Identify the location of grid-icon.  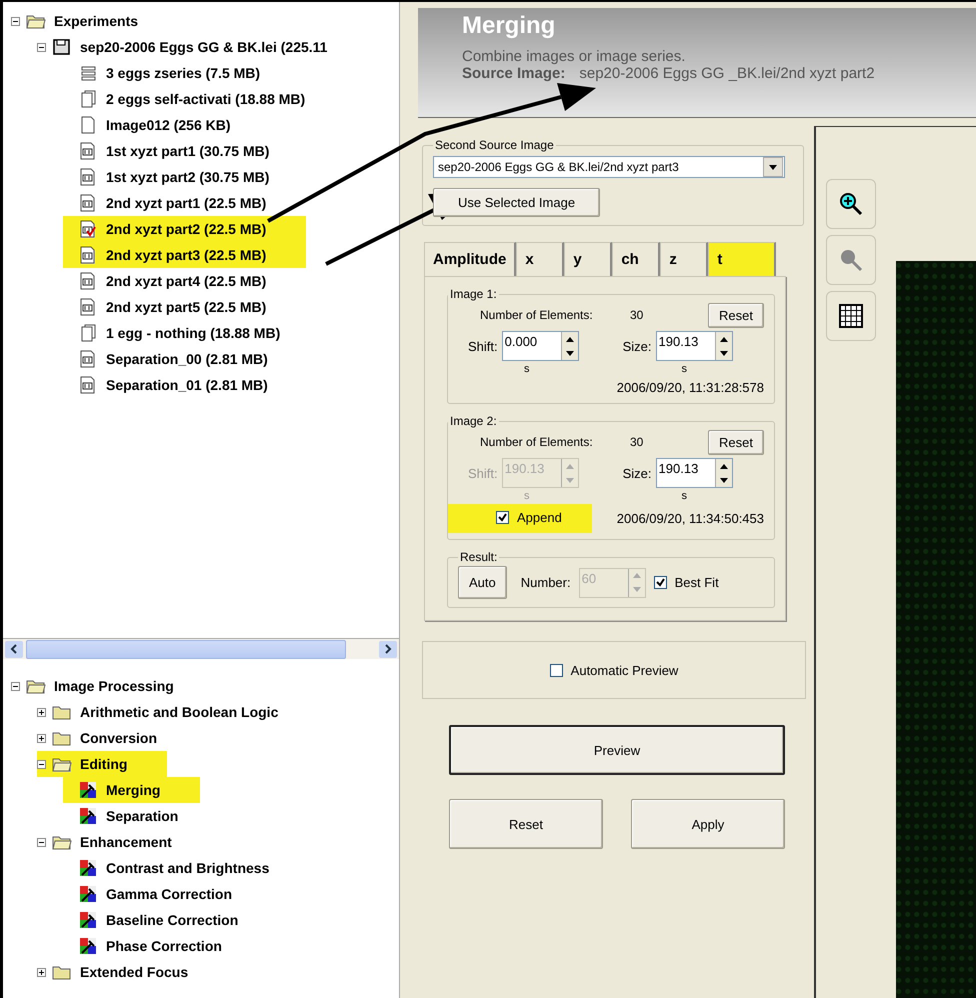
(851, 316).